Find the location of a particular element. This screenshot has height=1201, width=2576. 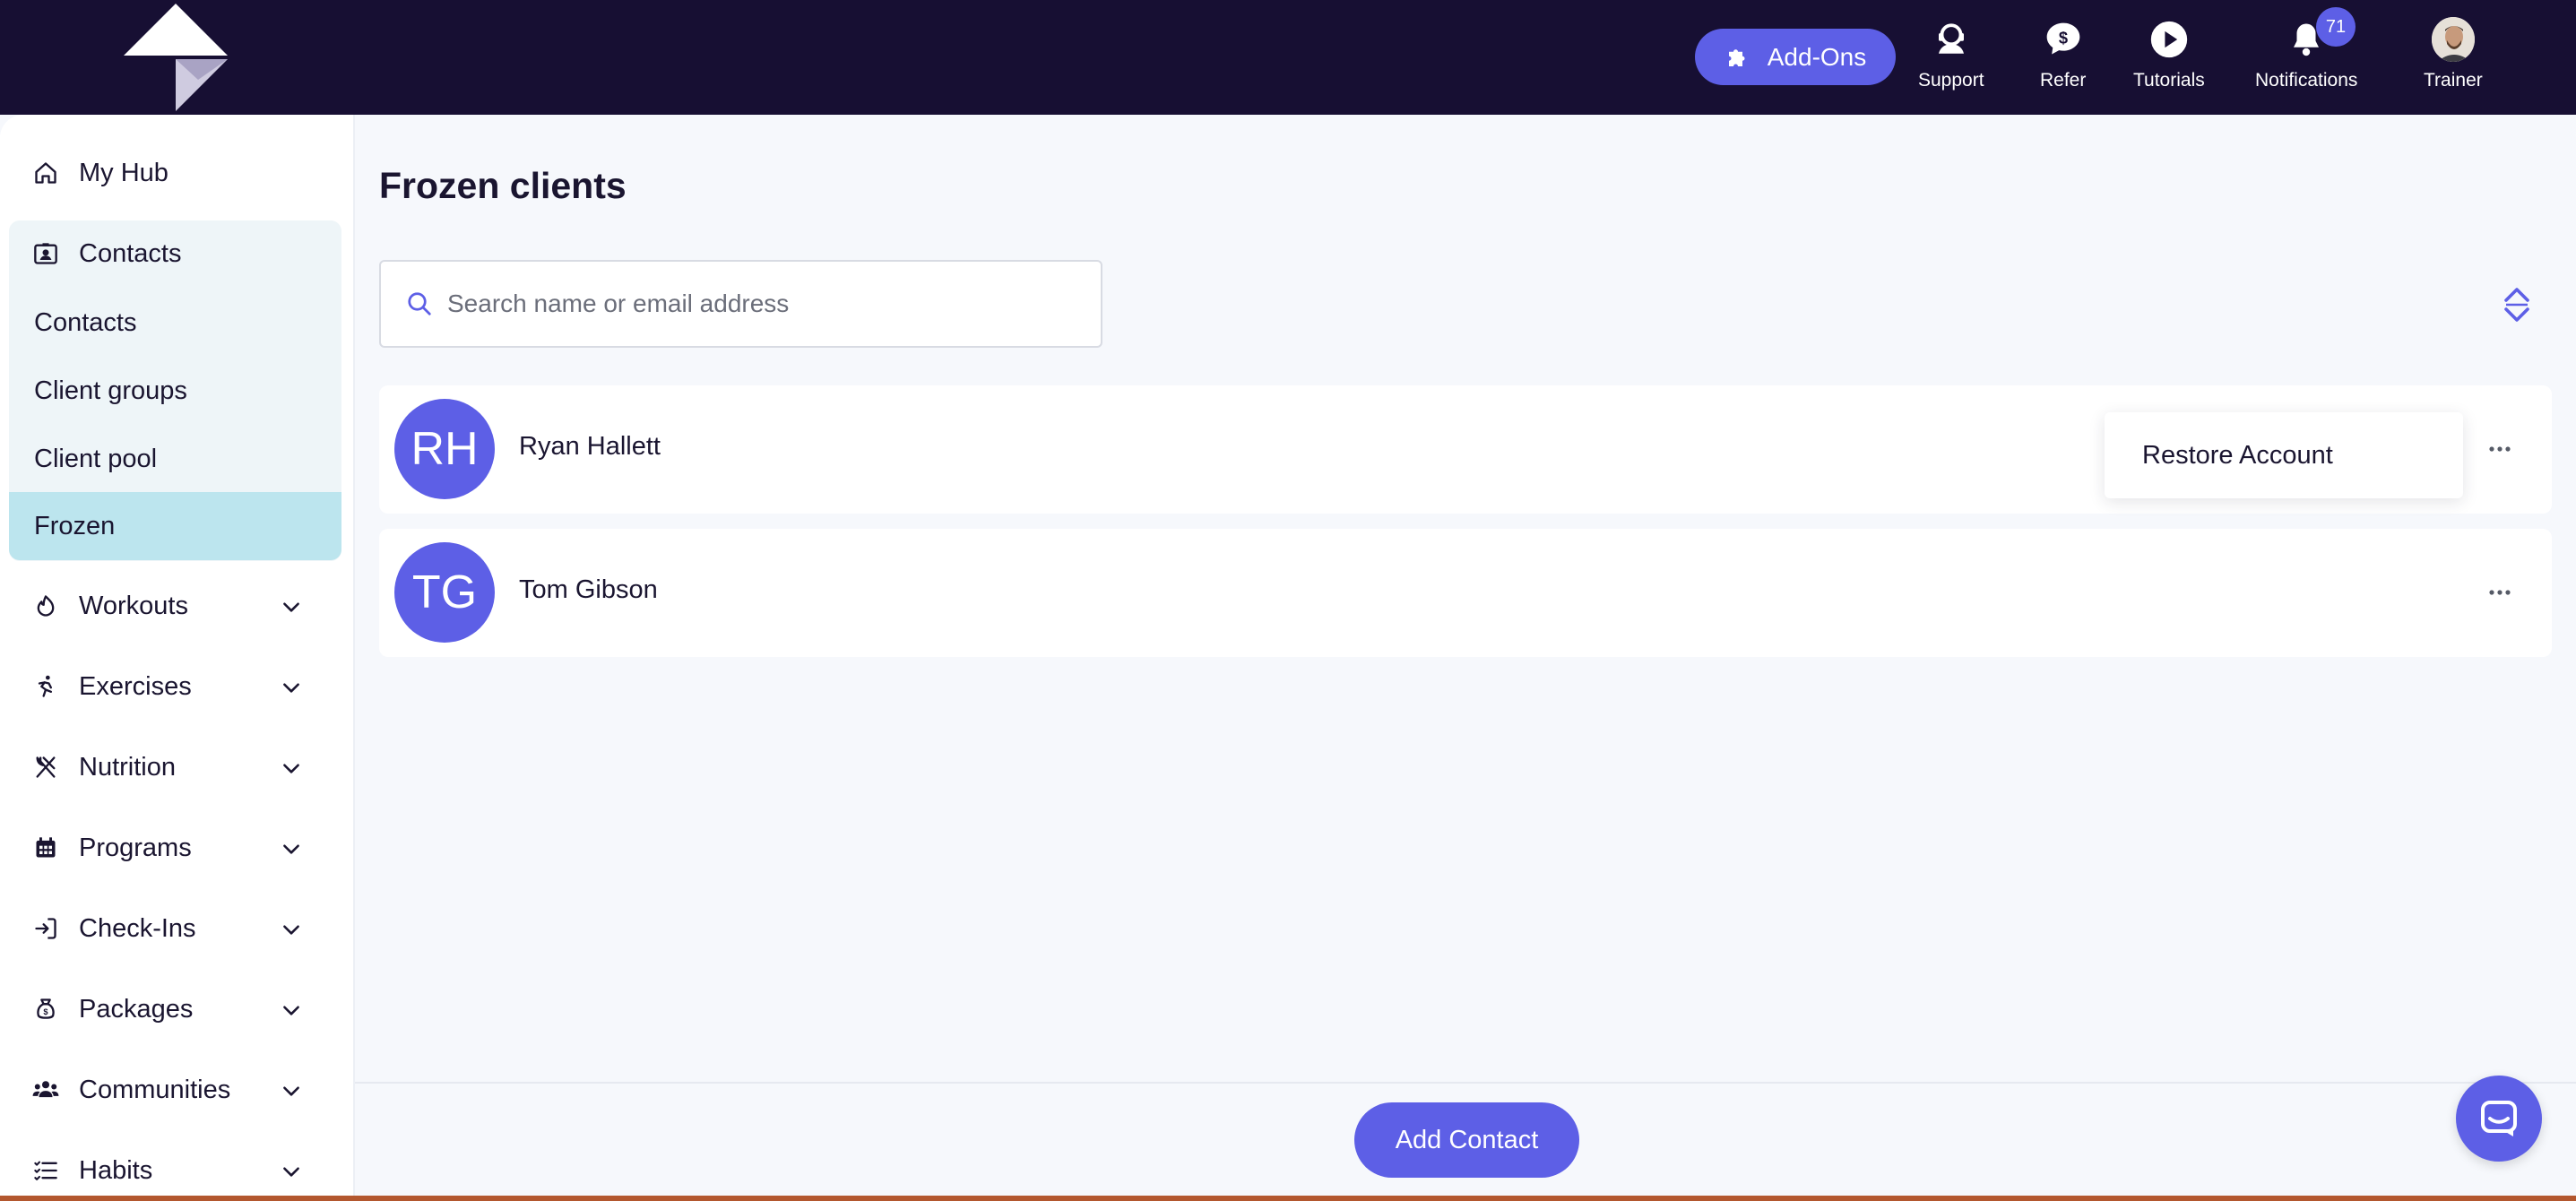

packages-icon: $ is located at coordinates (45, 1009).